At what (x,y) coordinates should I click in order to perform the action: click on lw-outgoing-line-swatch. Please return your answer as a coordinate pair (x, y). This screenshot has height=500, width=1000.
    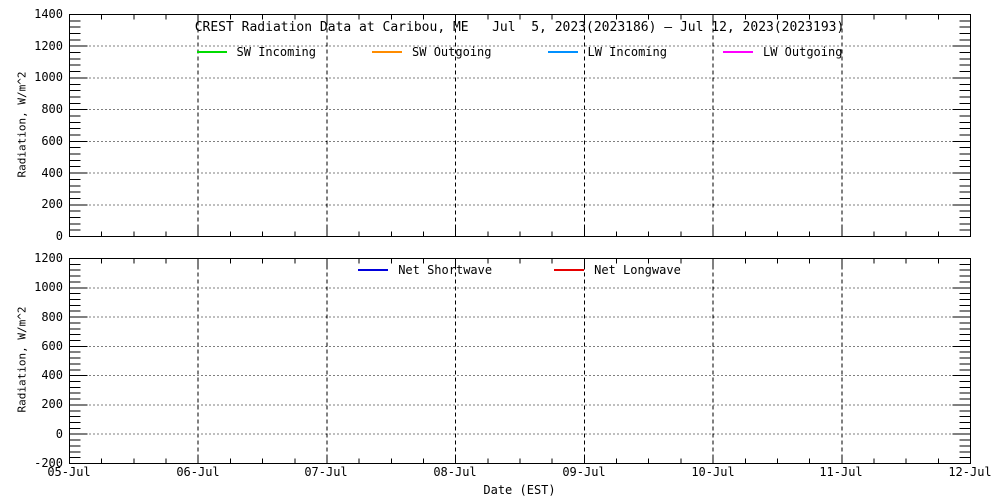
    Looking at the image, I should click on (737, 52).